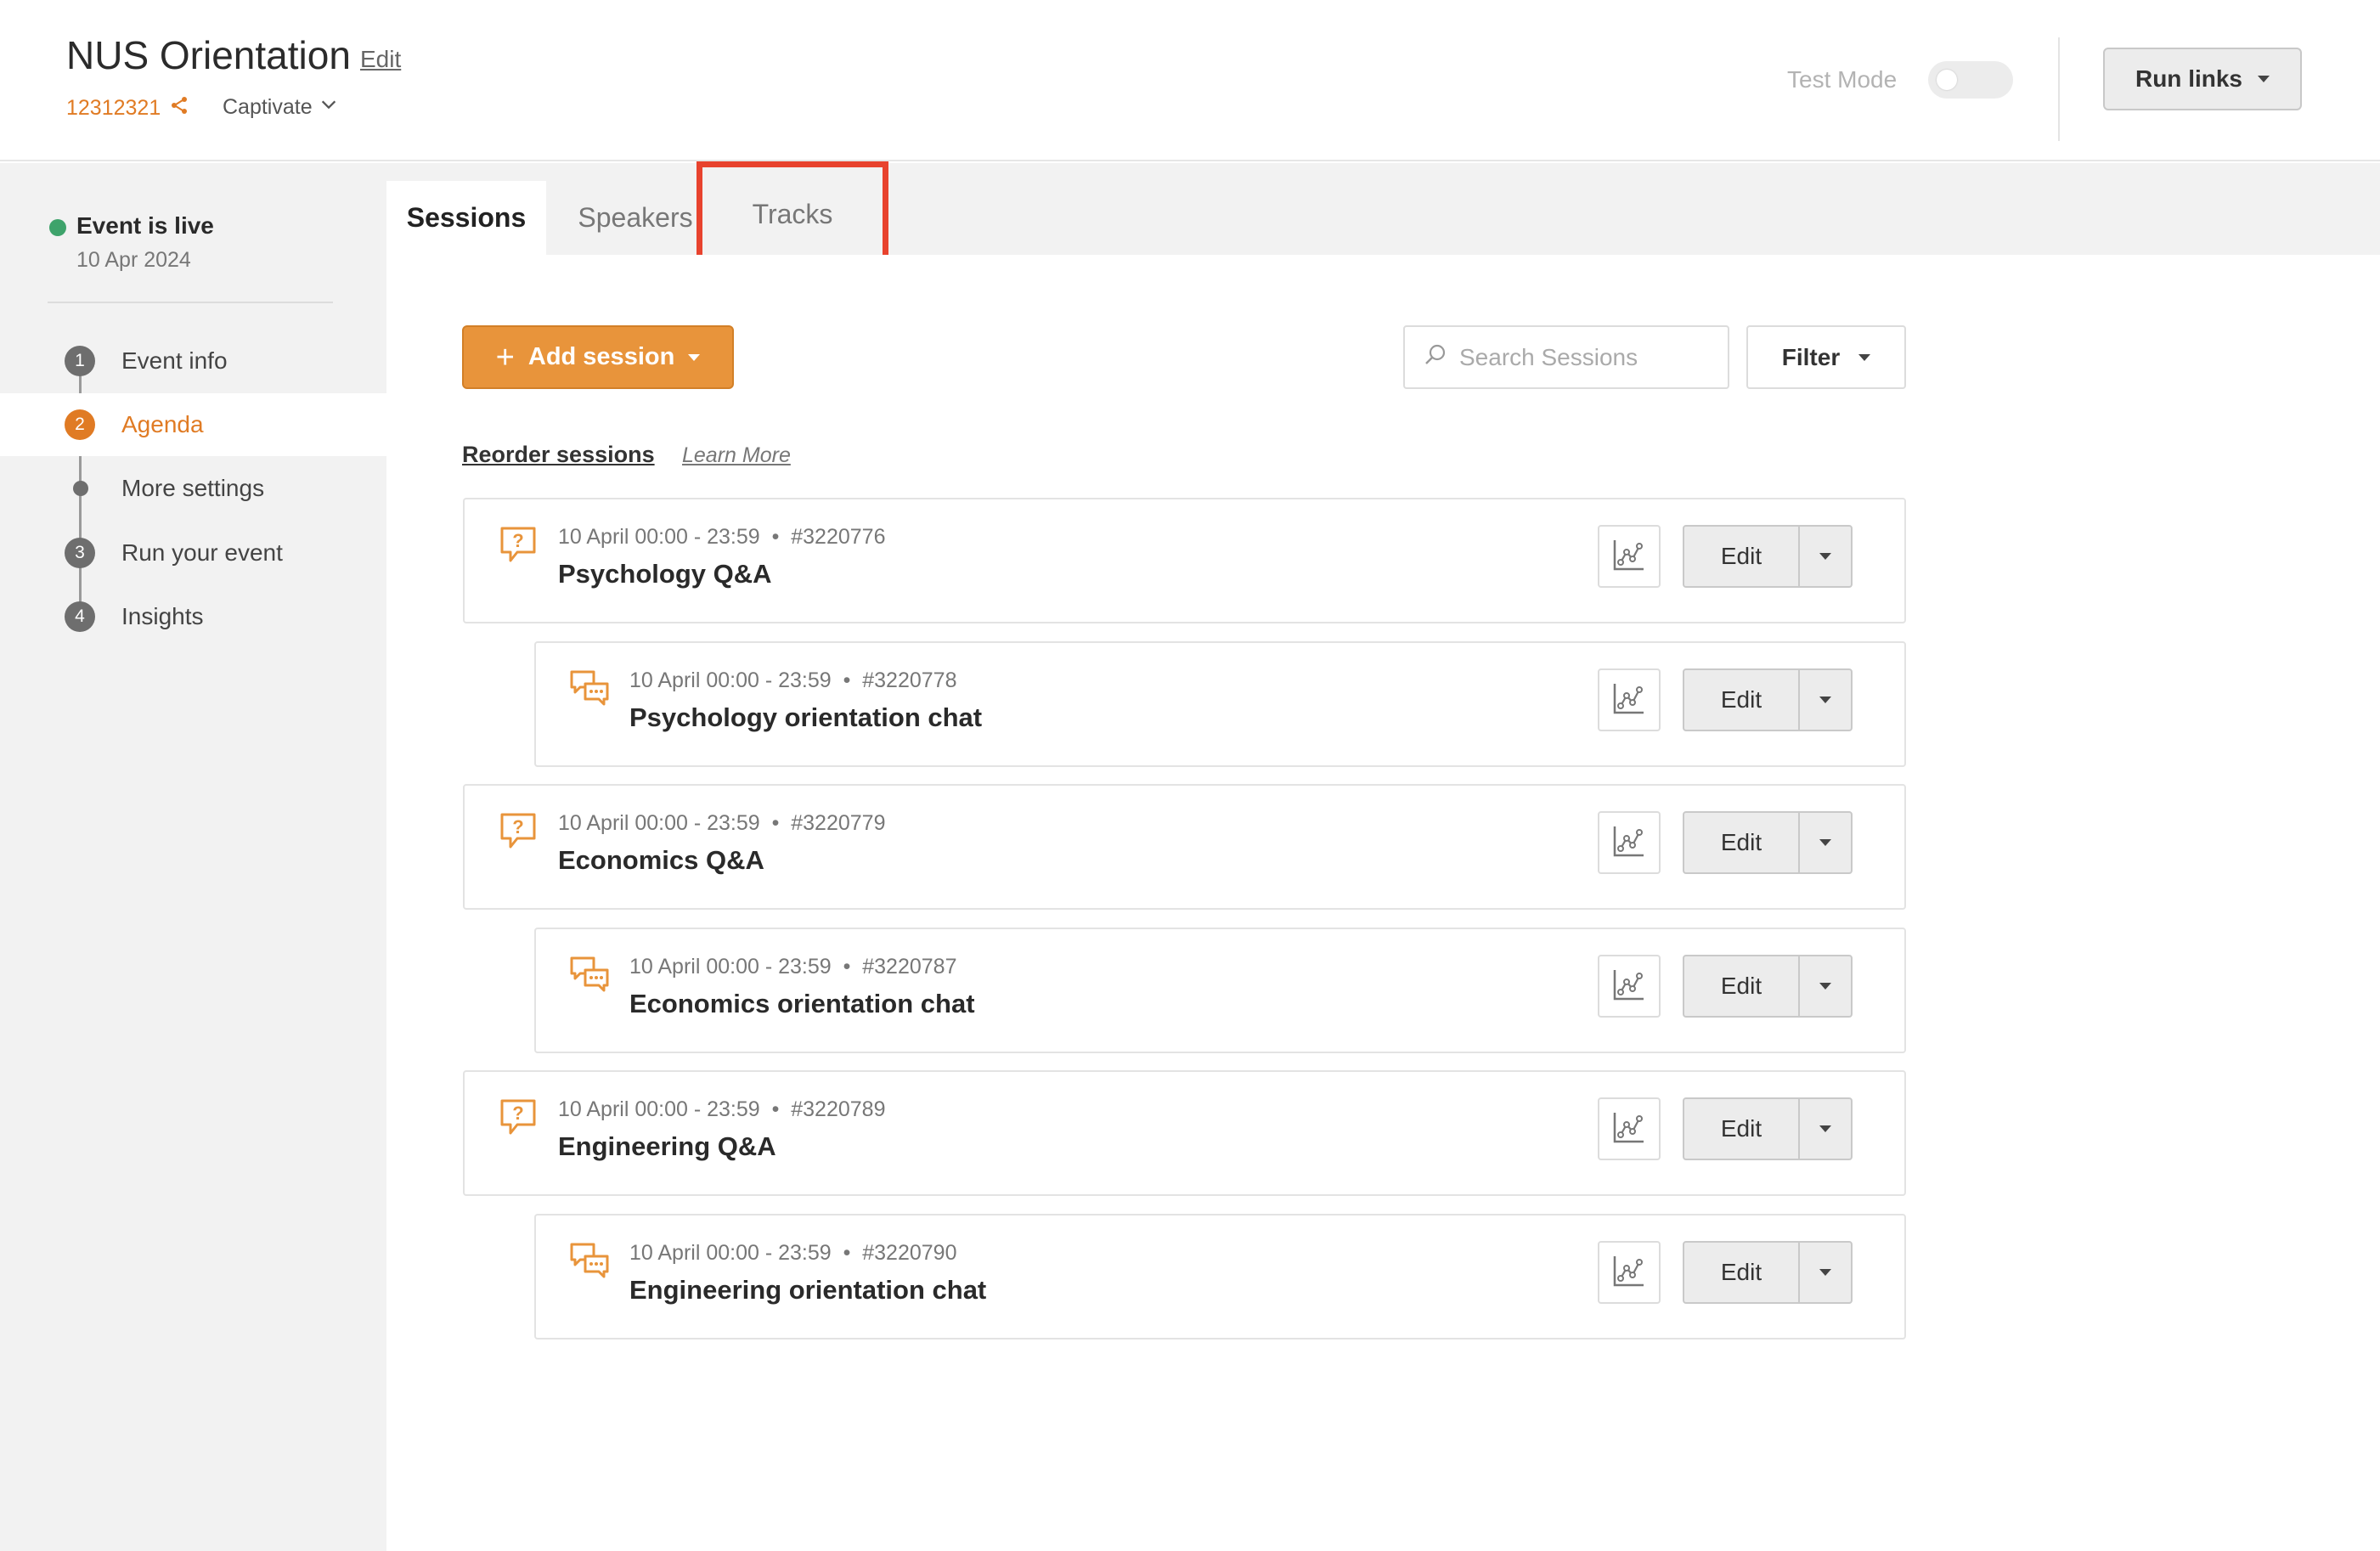  I want to click on filter-button: Filter, so click(1826, 357).